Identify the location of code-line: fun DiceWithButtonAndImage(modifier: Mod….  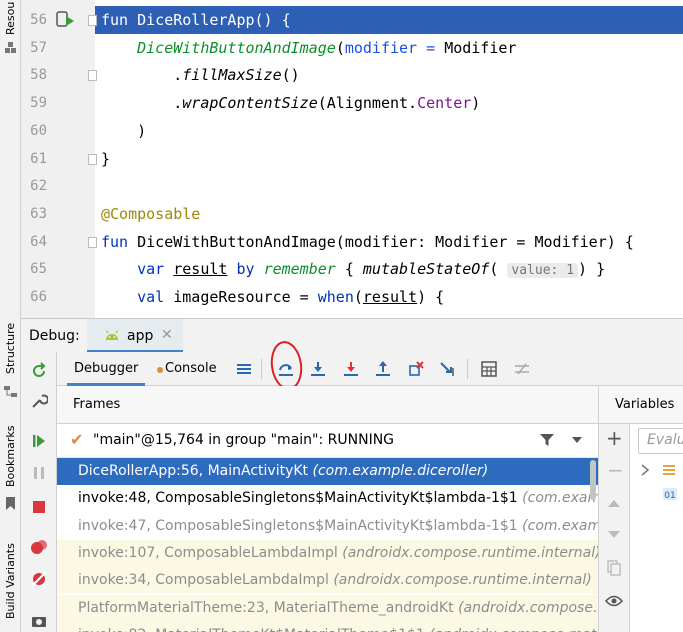
(389, 242).